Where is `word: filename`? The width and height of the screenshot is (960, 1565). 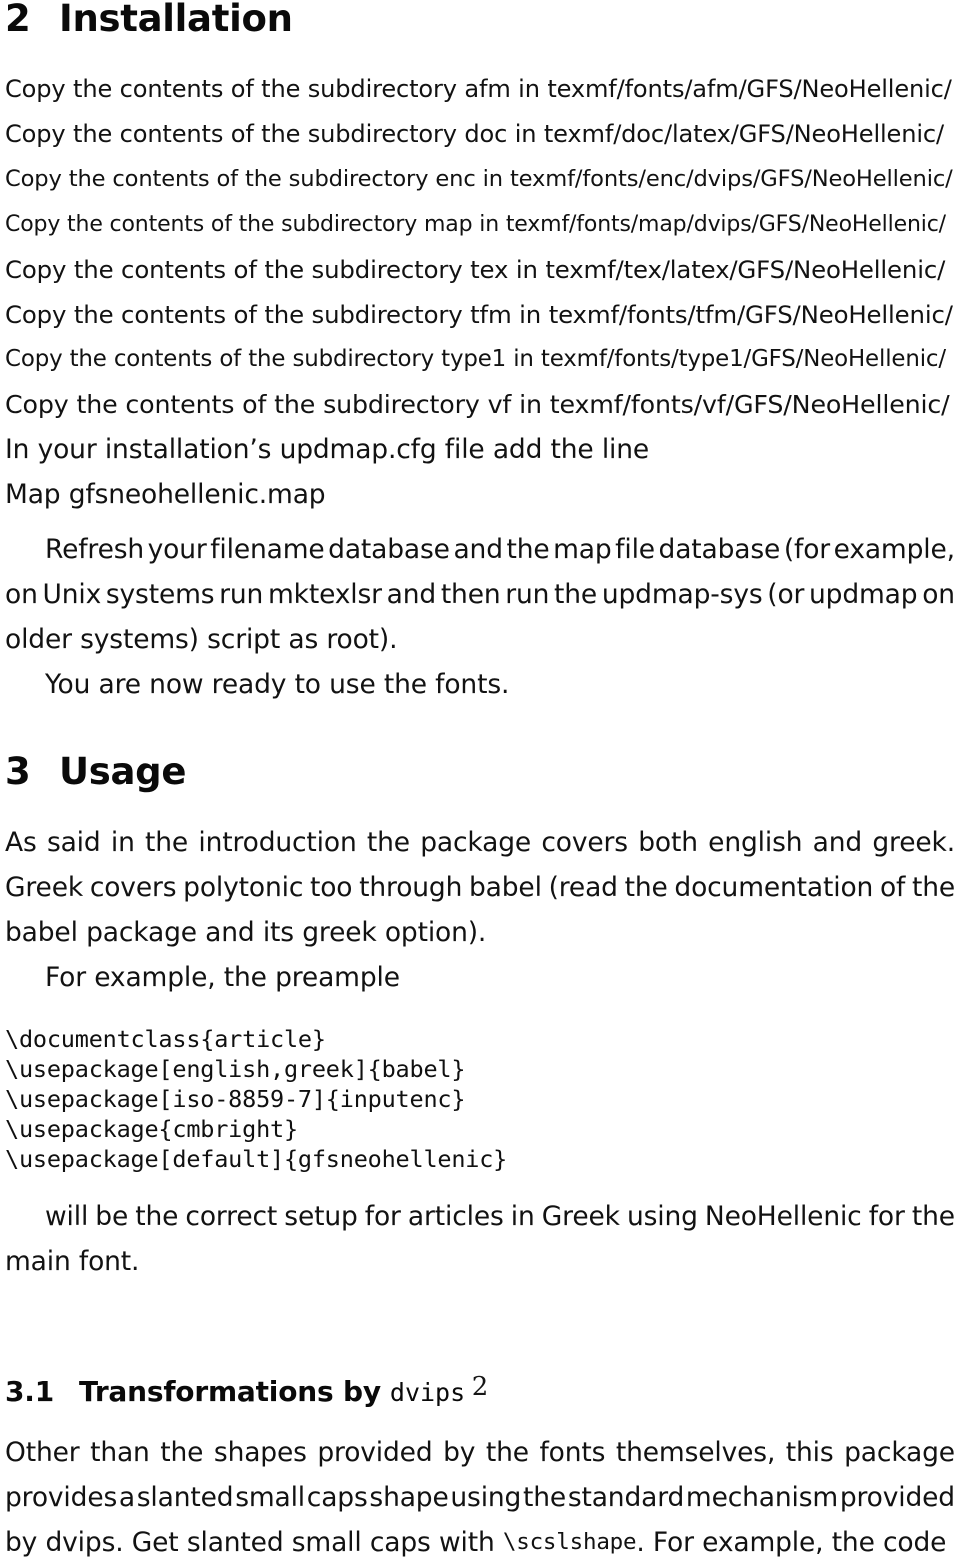
word: filename is located at coordinates (267, 549).